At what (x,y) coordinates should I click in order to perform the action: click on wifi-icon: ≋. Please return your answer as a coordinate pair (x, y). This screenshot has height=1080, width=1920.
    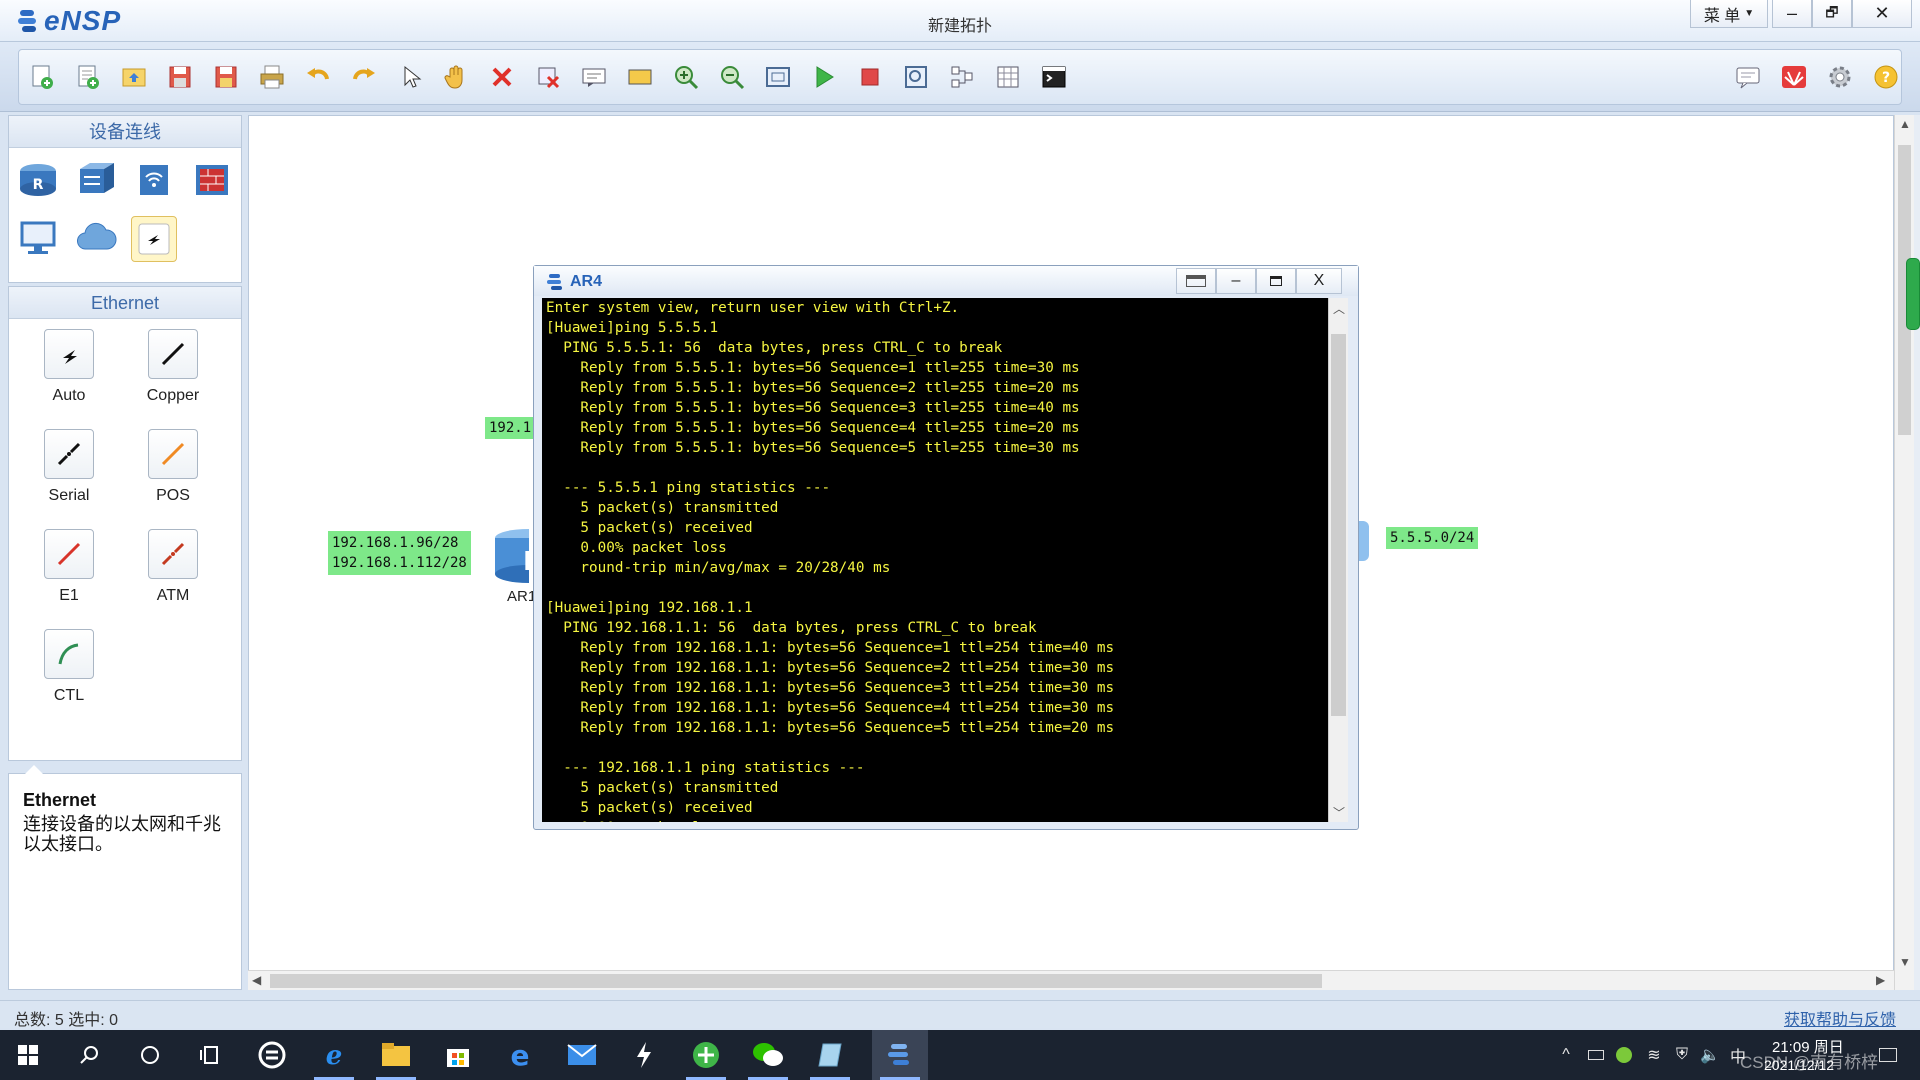
    Looking at the image, I should click on (1654, 1055).